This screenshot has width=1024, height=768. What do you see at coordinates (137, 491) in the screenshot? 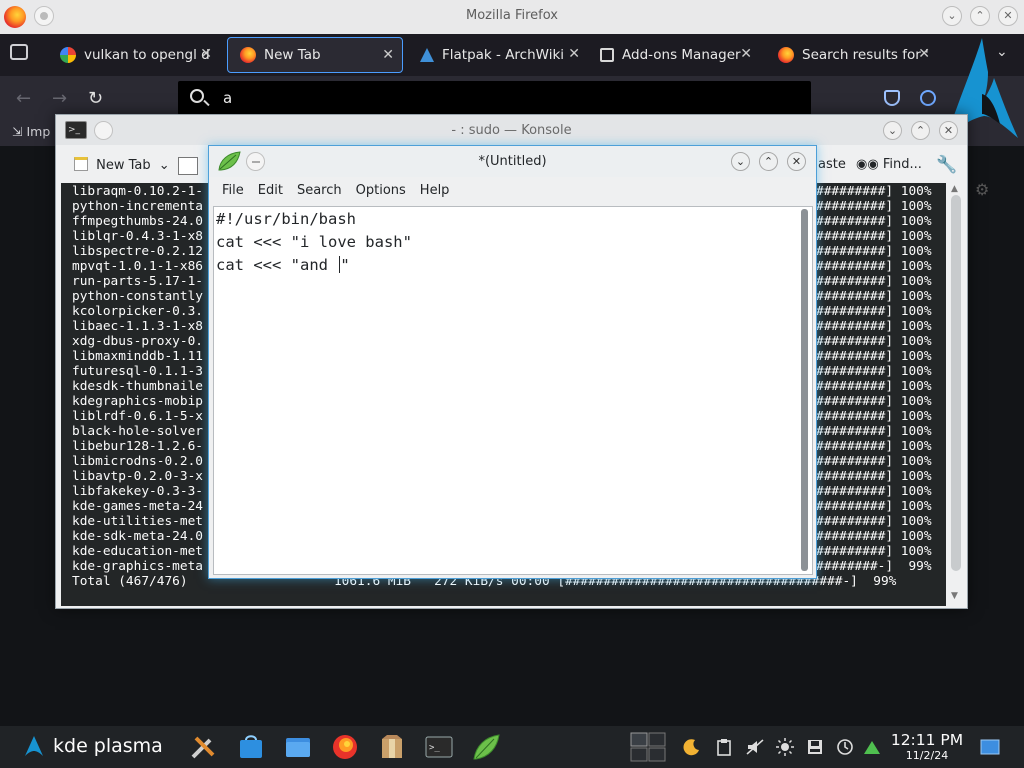
I see `terminal-line: libfakekey-0.3-3-` at bounding box center [137, 491].